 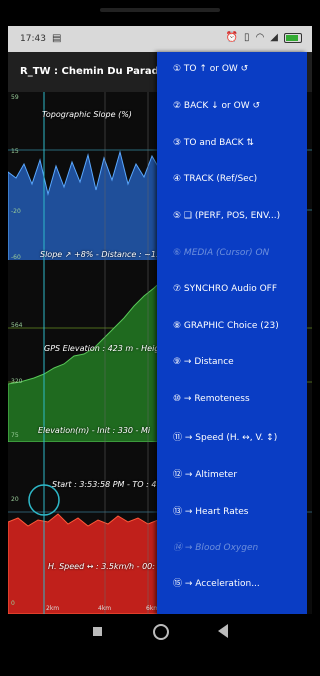 I want to click on menu-item-to: ① TO ↑ or OW ↺, so click(x=210, y=69).